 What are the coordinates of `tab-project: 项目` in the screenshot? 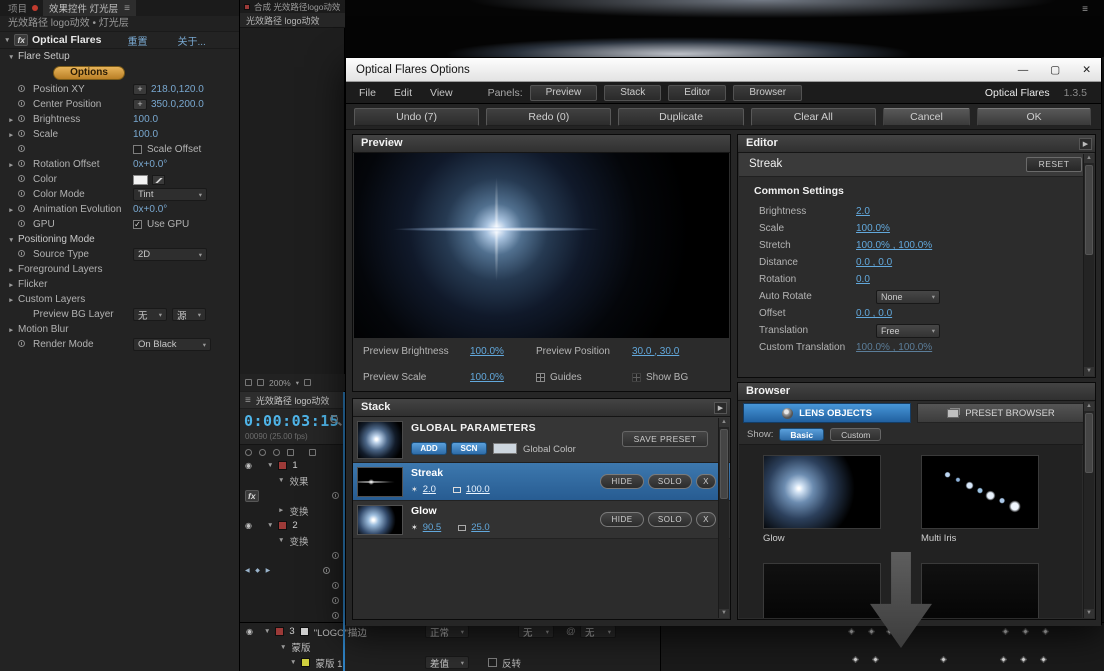 It's located at (17, 8).